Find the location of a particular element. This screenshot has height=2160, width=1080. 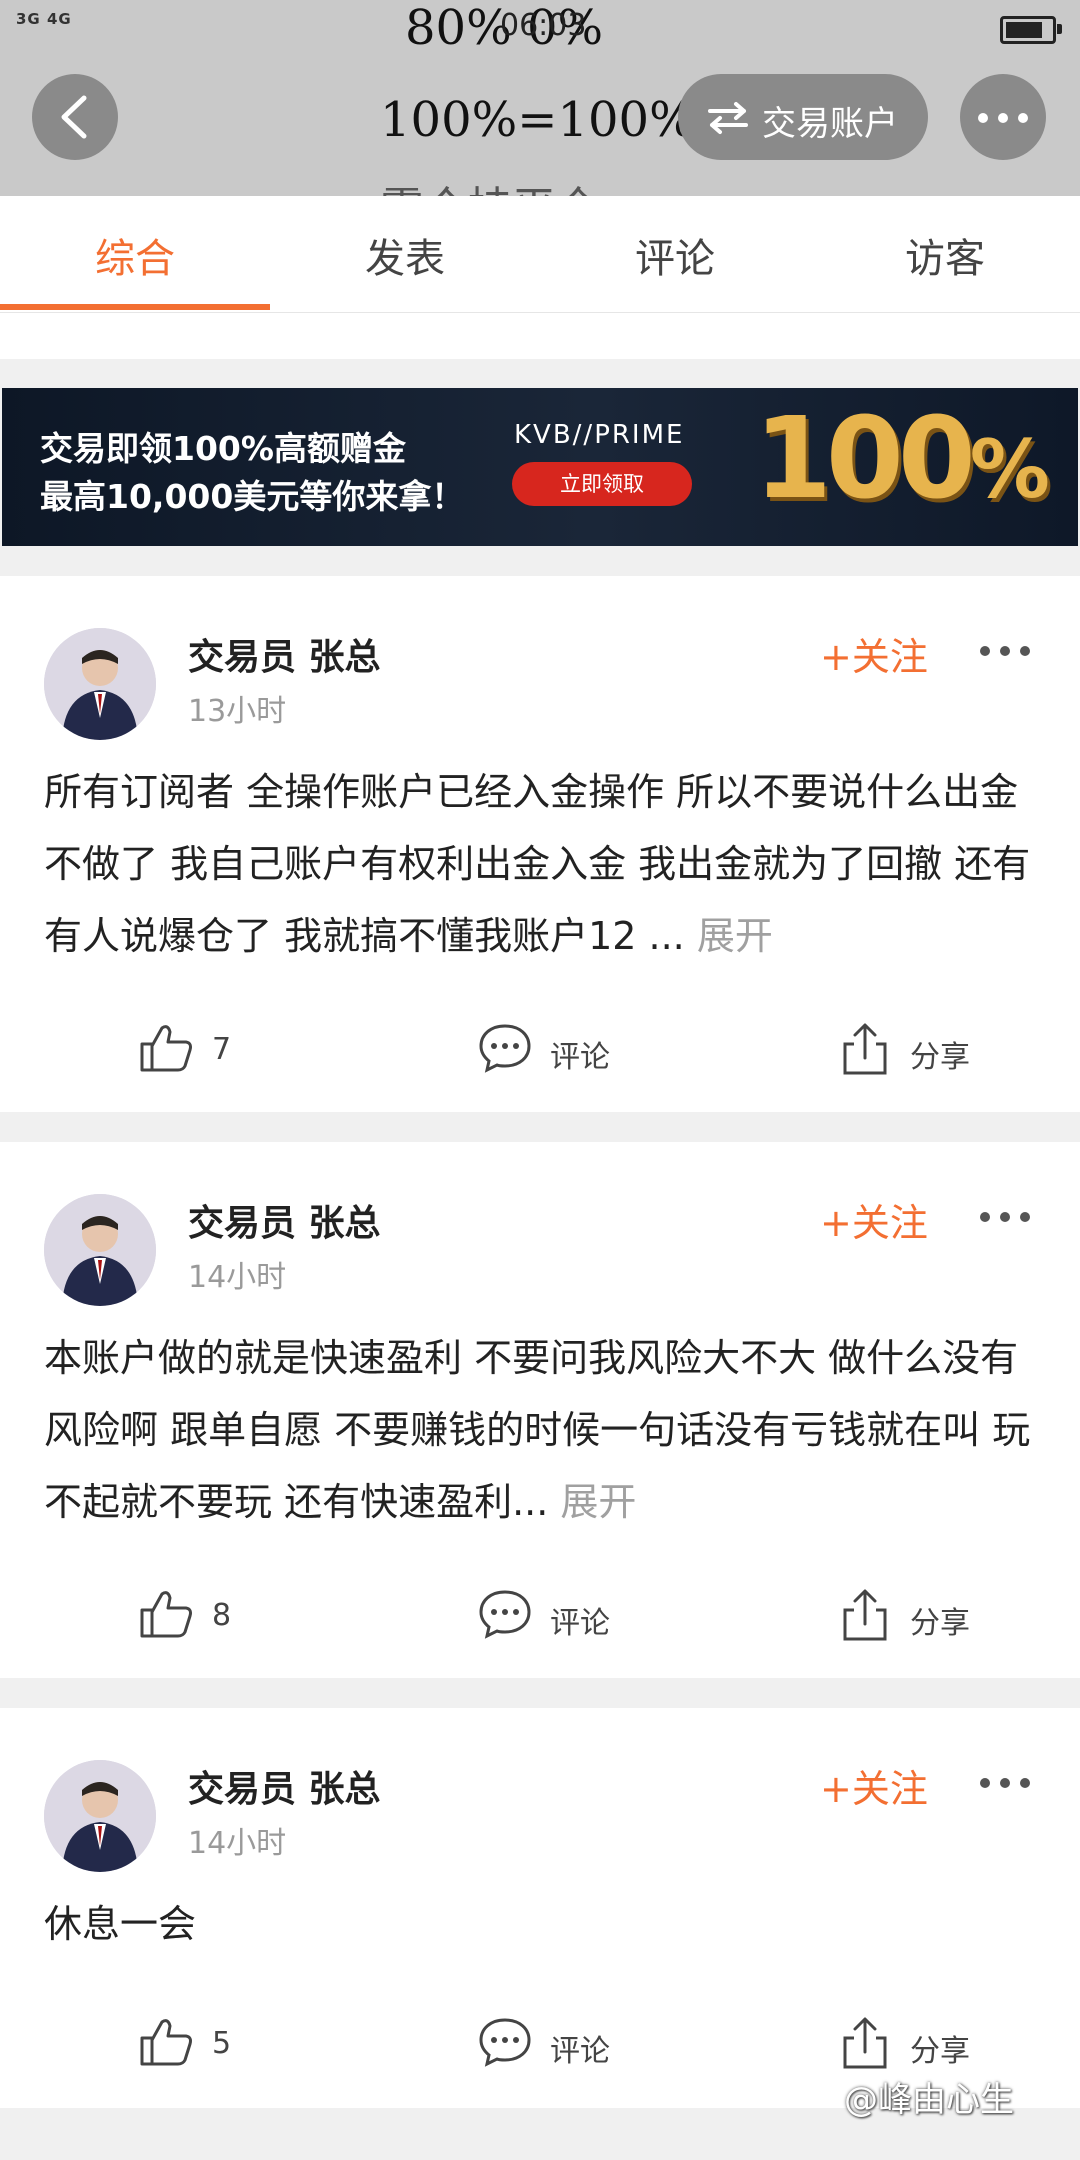

banner-big-suffix: % is located at coordinates (1009, 469).